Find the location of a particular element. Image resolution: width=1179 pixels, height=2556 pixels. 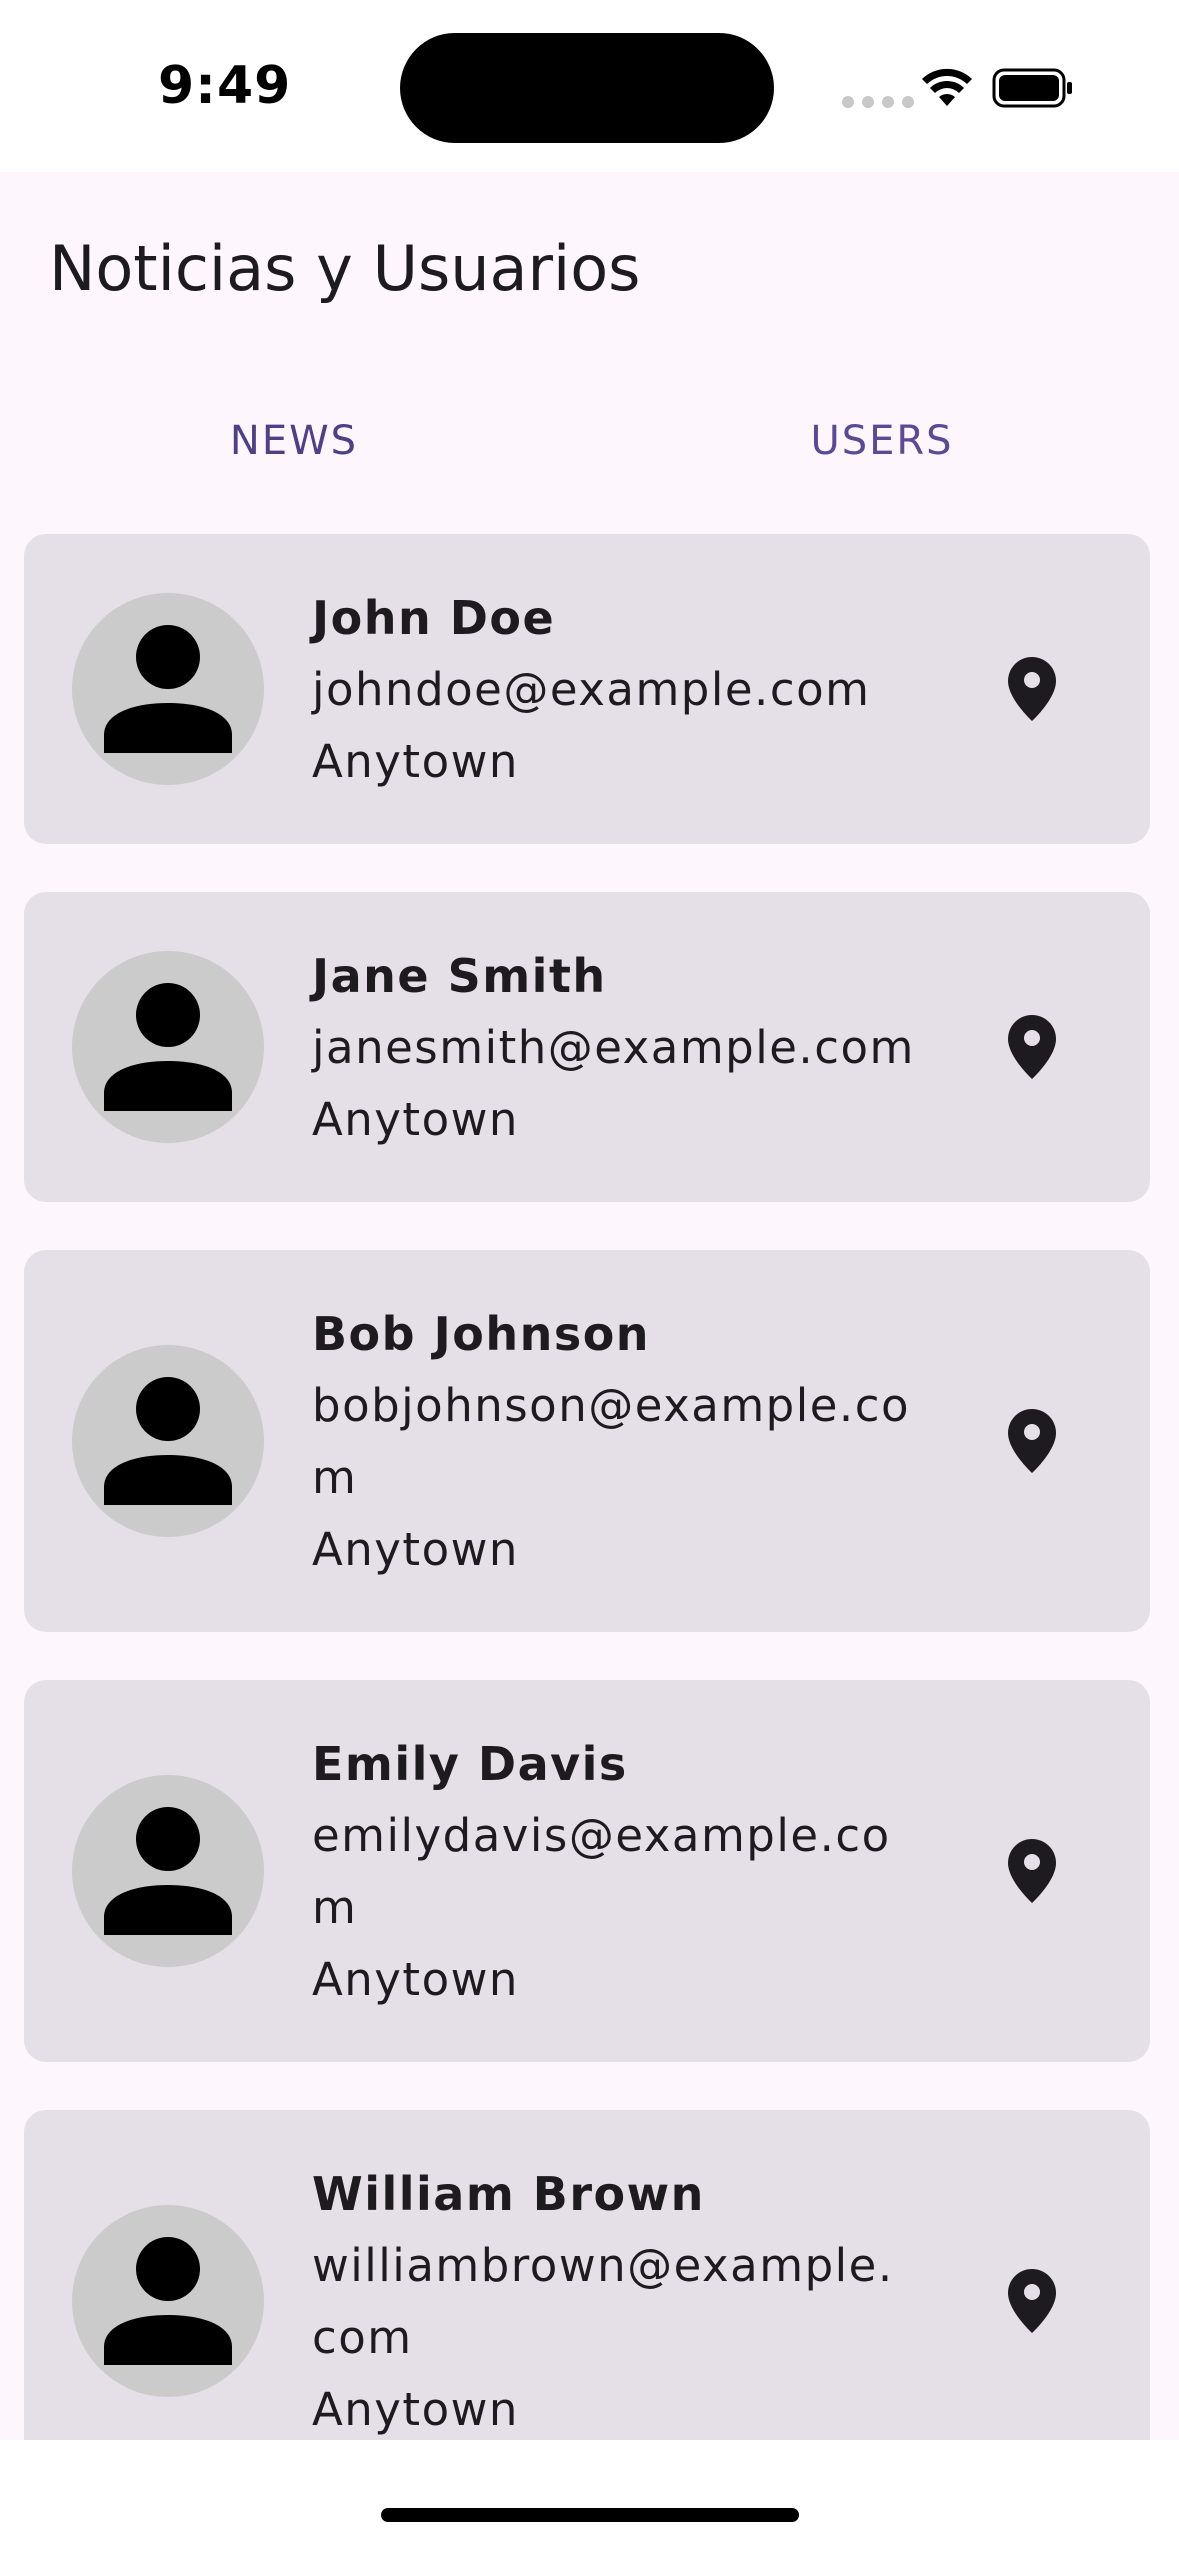

wifi-icon is located at coordinates (947, 87).